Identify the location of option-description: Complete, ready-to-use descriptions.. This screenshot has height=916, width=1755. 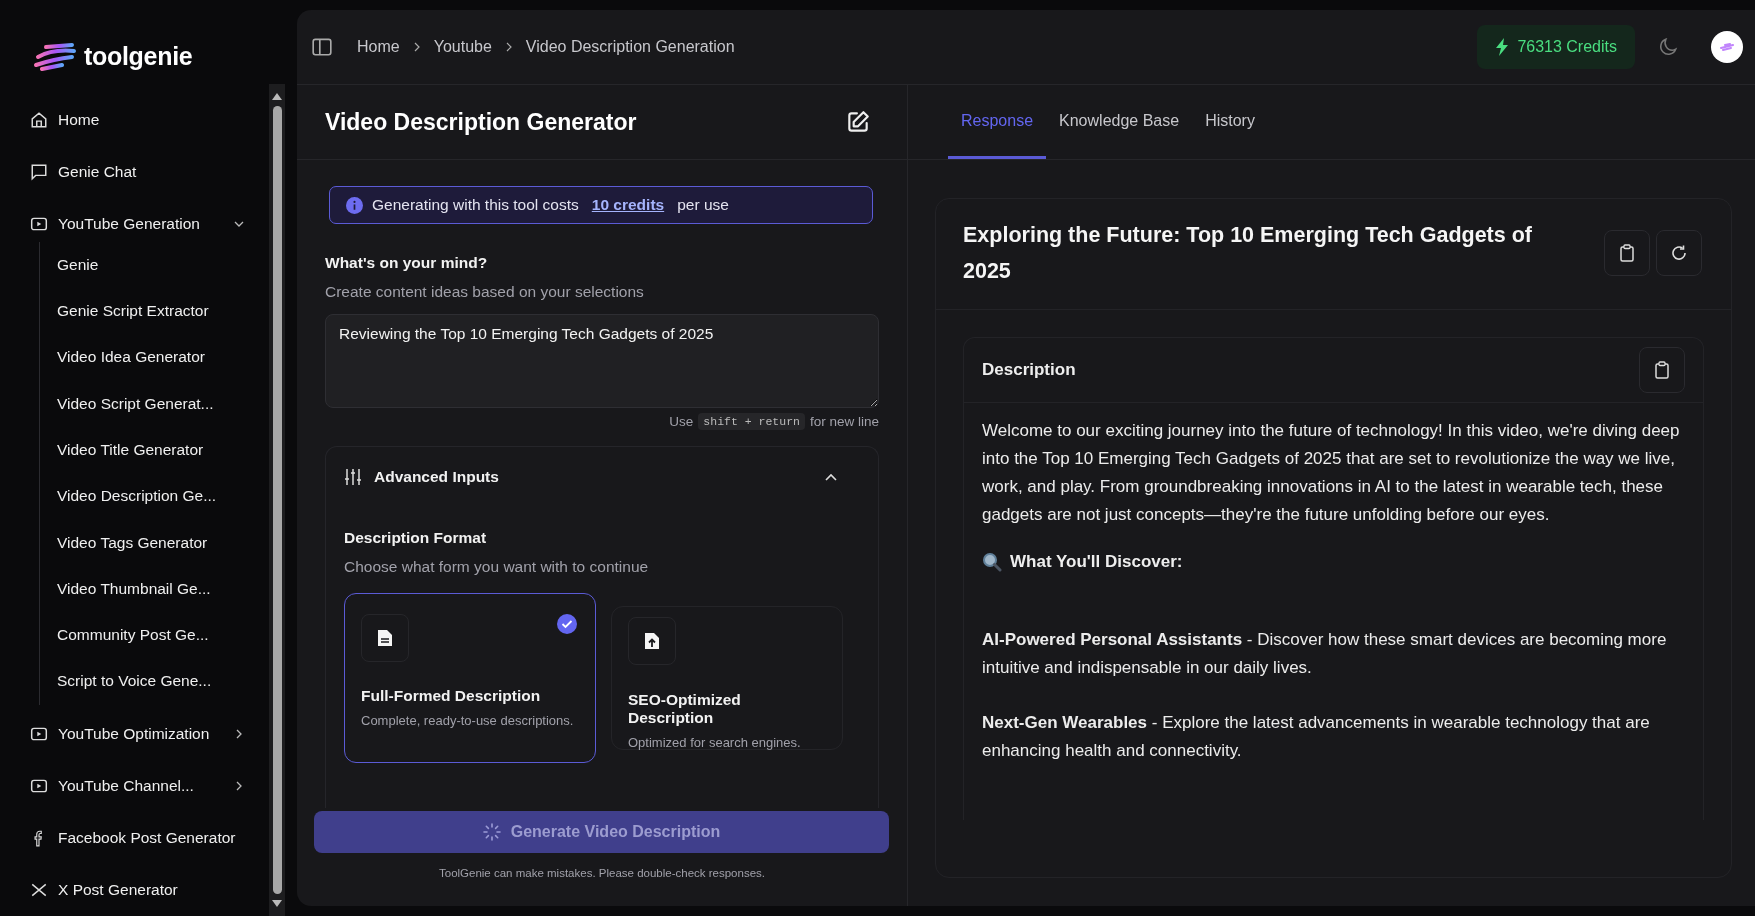
(468, 721).